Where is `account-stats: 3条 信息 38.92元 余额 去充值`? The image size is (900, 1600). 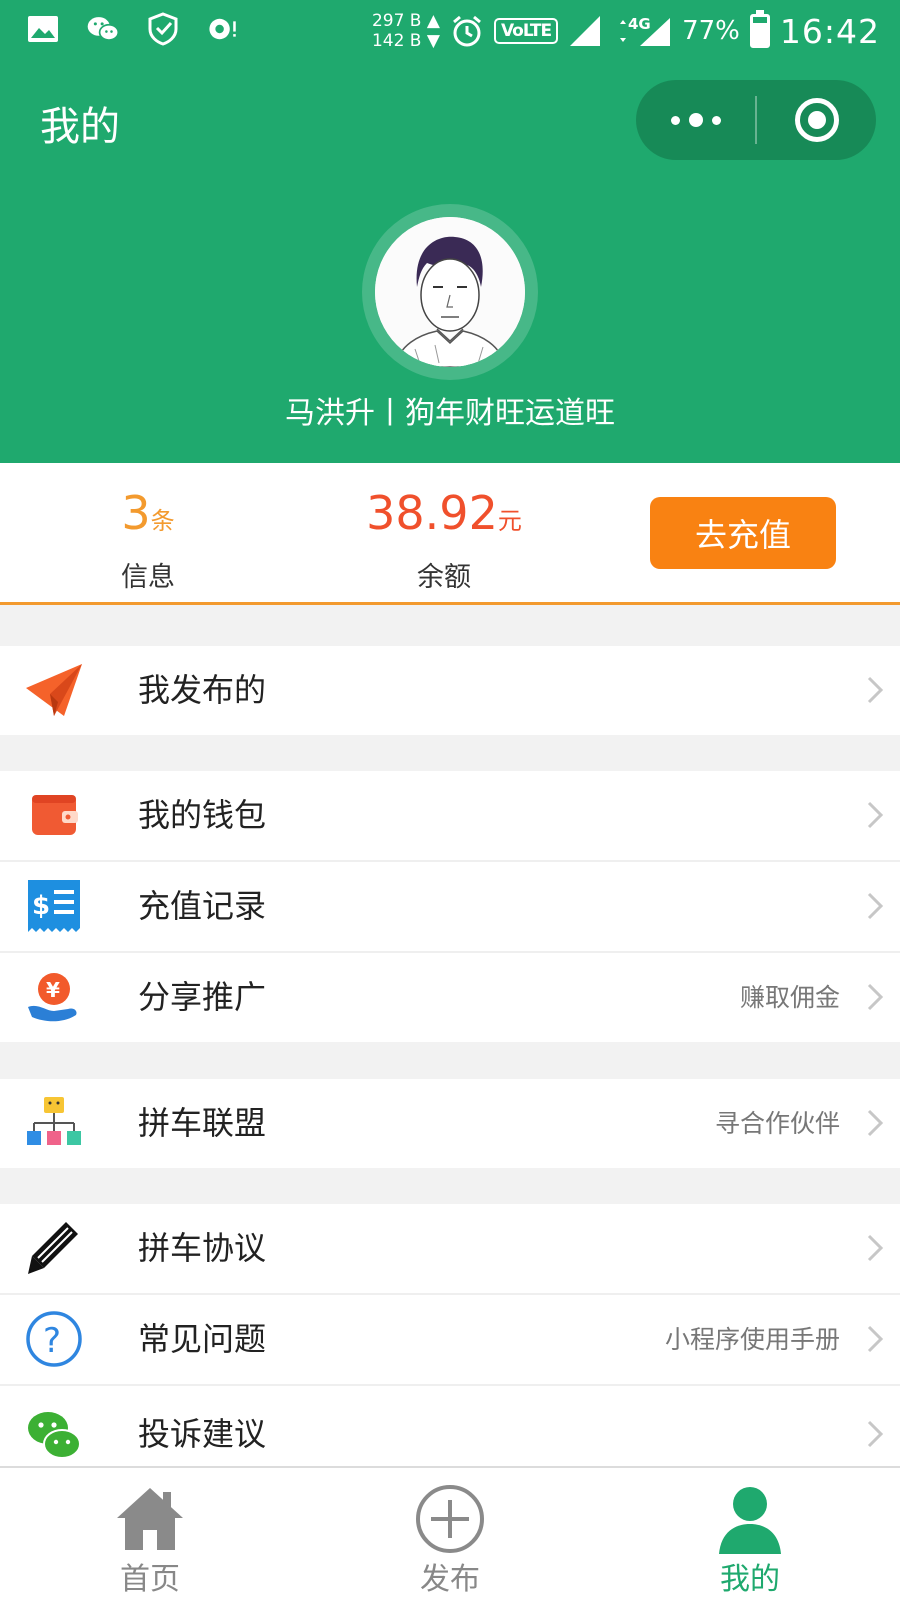
account-stats: 3条 信息 38.92元 余额 去充值 is located at coordinates (450, 534).